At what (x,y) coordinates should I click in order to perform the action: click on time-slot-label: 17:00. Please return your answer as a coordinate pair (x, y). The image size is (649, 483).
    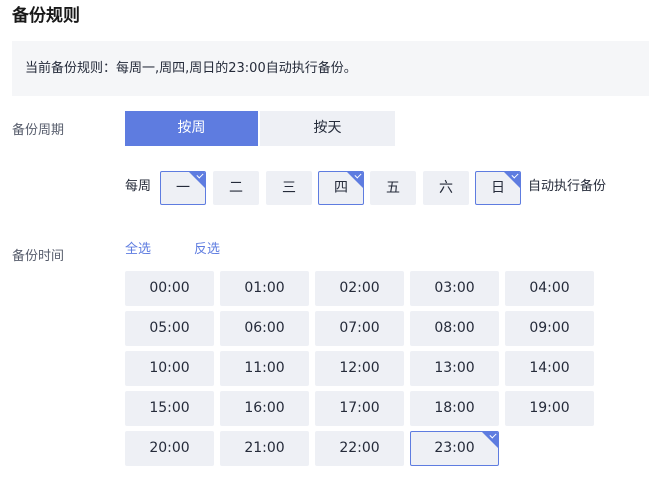
    Looking at the image, I should click on (359, 408).